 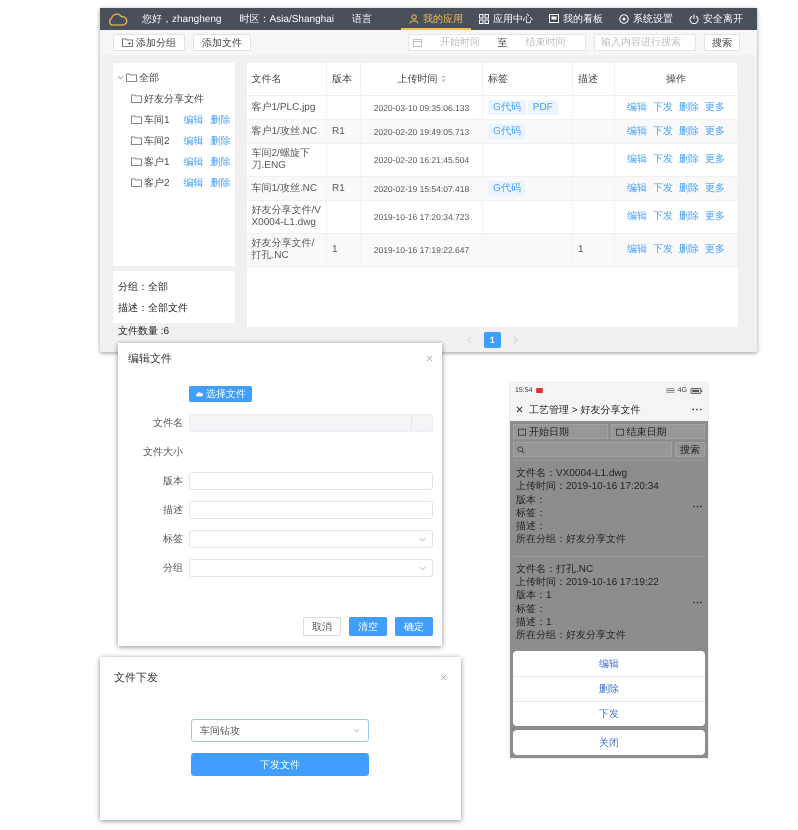 I want to click on dialog-button: 确定, so click(x=414, y=626).